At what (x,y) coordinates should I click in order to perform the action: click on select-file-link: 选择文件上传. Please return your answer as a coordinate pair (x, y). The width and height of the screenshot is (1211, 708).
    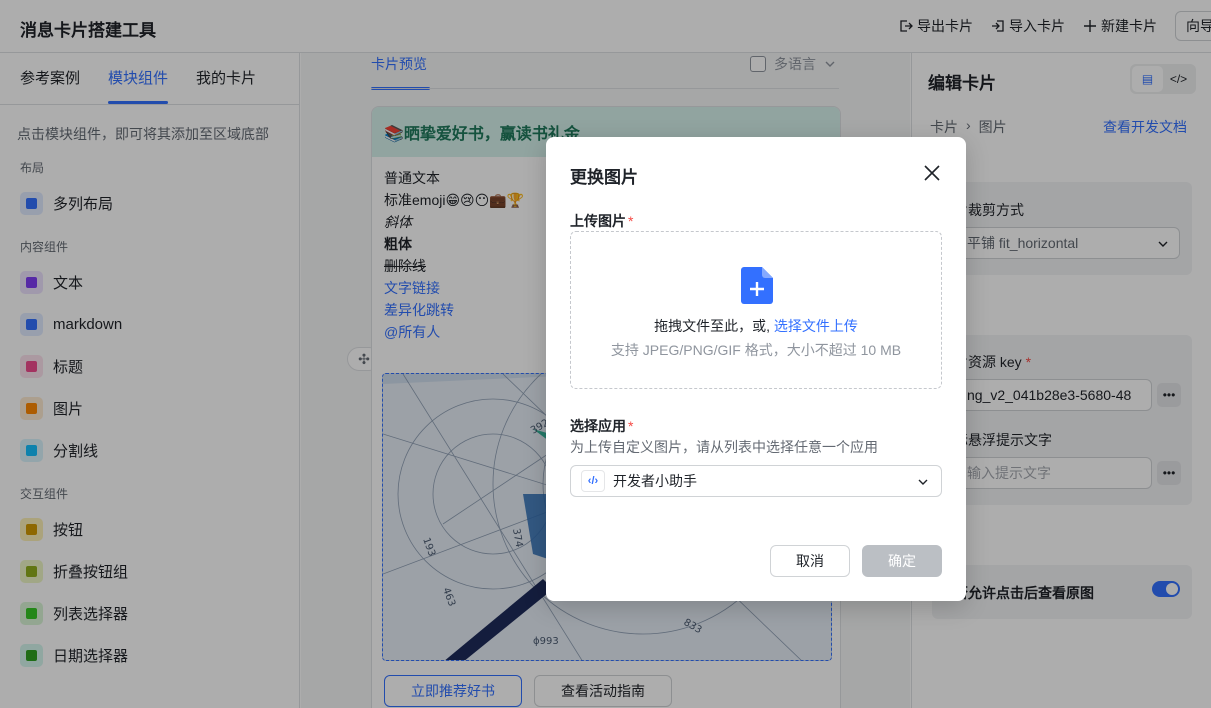
    Looking at the image, I should click on (816, 326).